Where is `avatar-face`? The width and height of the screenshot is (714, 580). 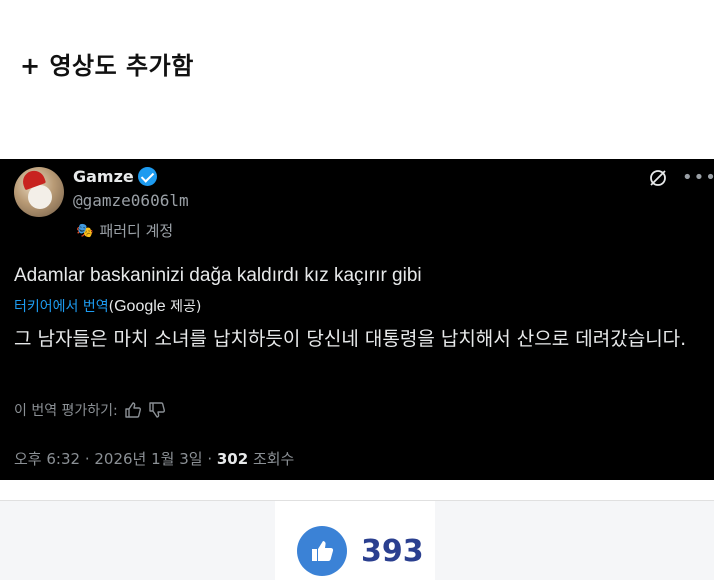 avatar-face is located at coordinates (40, 197).